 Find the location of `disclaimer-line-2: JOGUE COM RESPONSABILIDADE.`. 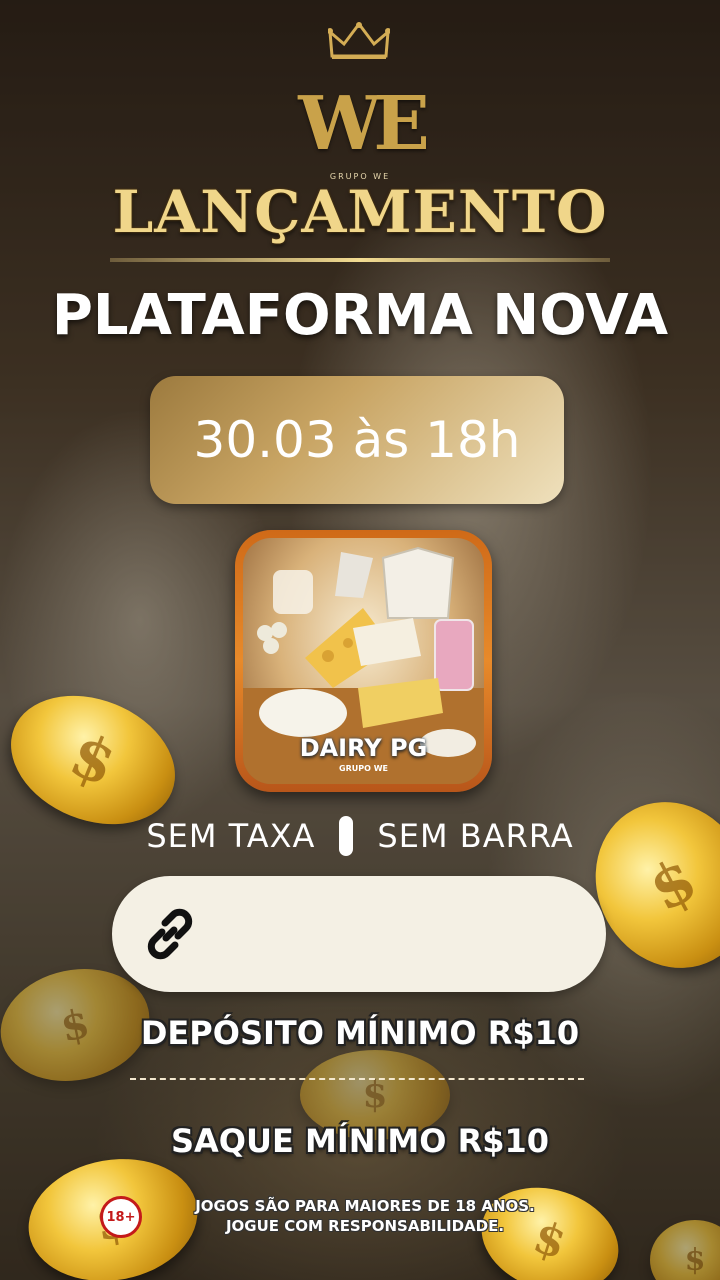

disclaimer-line-2: JOGUE COM RESPONSABILIDADE. is located at coordinates (365, 1226).